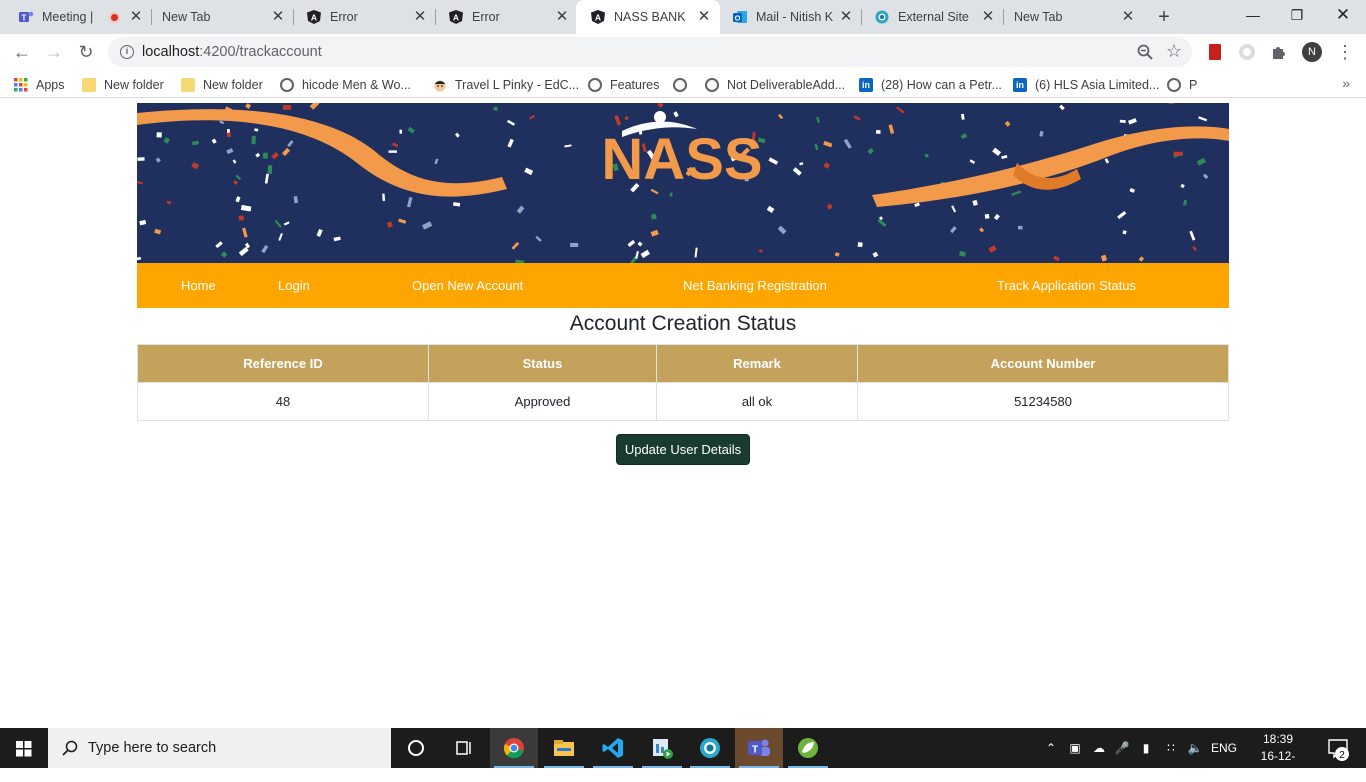 Image resolution: width=1366 pixels, height=782 pixels. Describe the element at coordinates (1247, 52) in the screenshot. I see `extension-grey-icon` at that location.